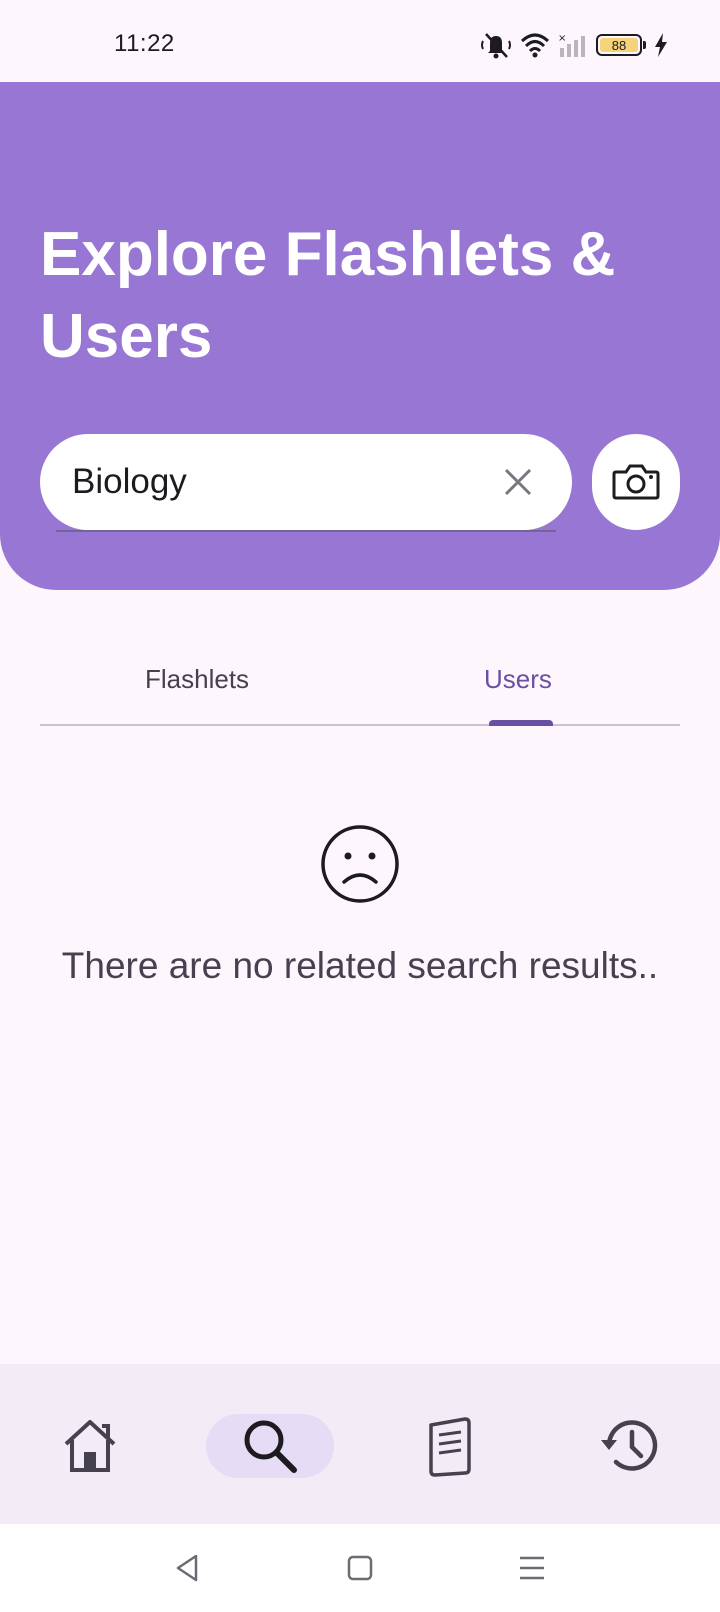 The height and width of the screenshot is (1612, 720). Describe the element at coordinates (521, 723) in the screenshot. I see `tab-indicator` at that location.